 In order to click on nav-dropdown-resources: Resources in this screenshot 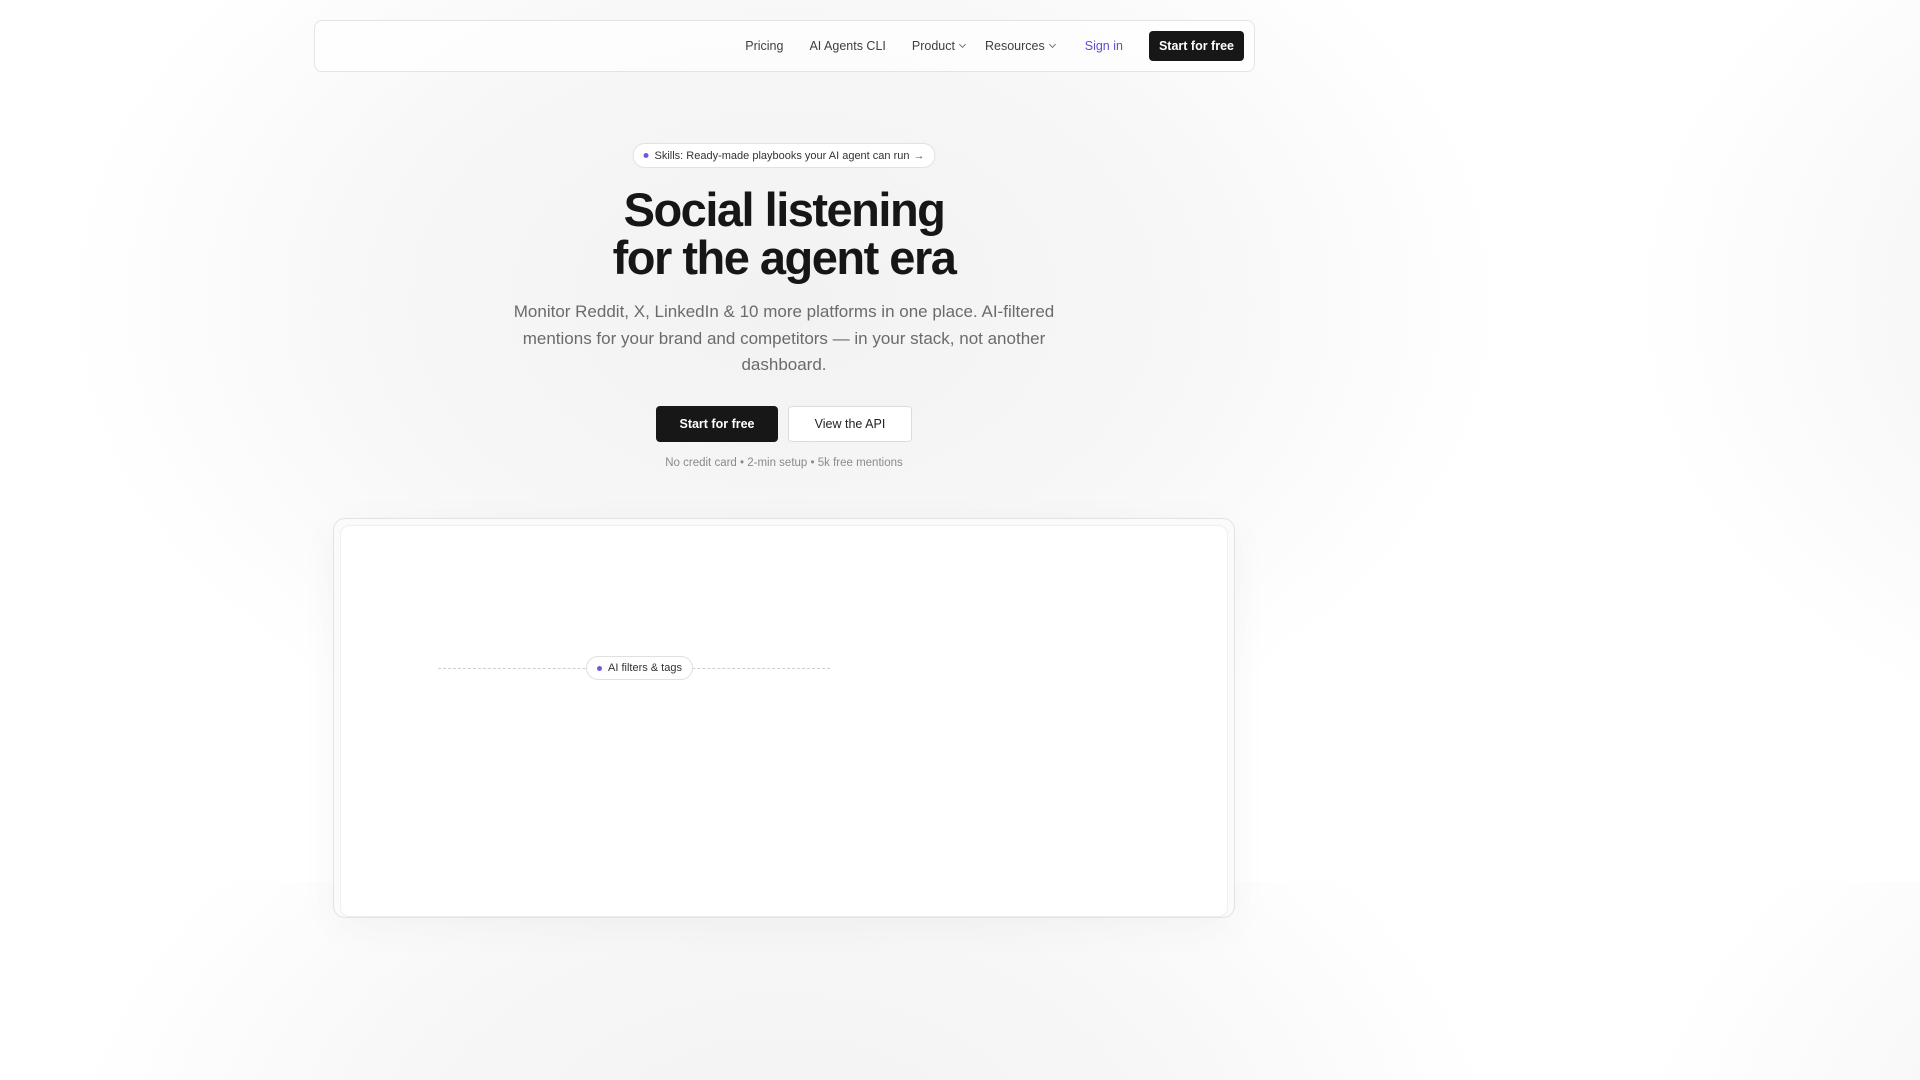, I will do `click(1020, 46)`.